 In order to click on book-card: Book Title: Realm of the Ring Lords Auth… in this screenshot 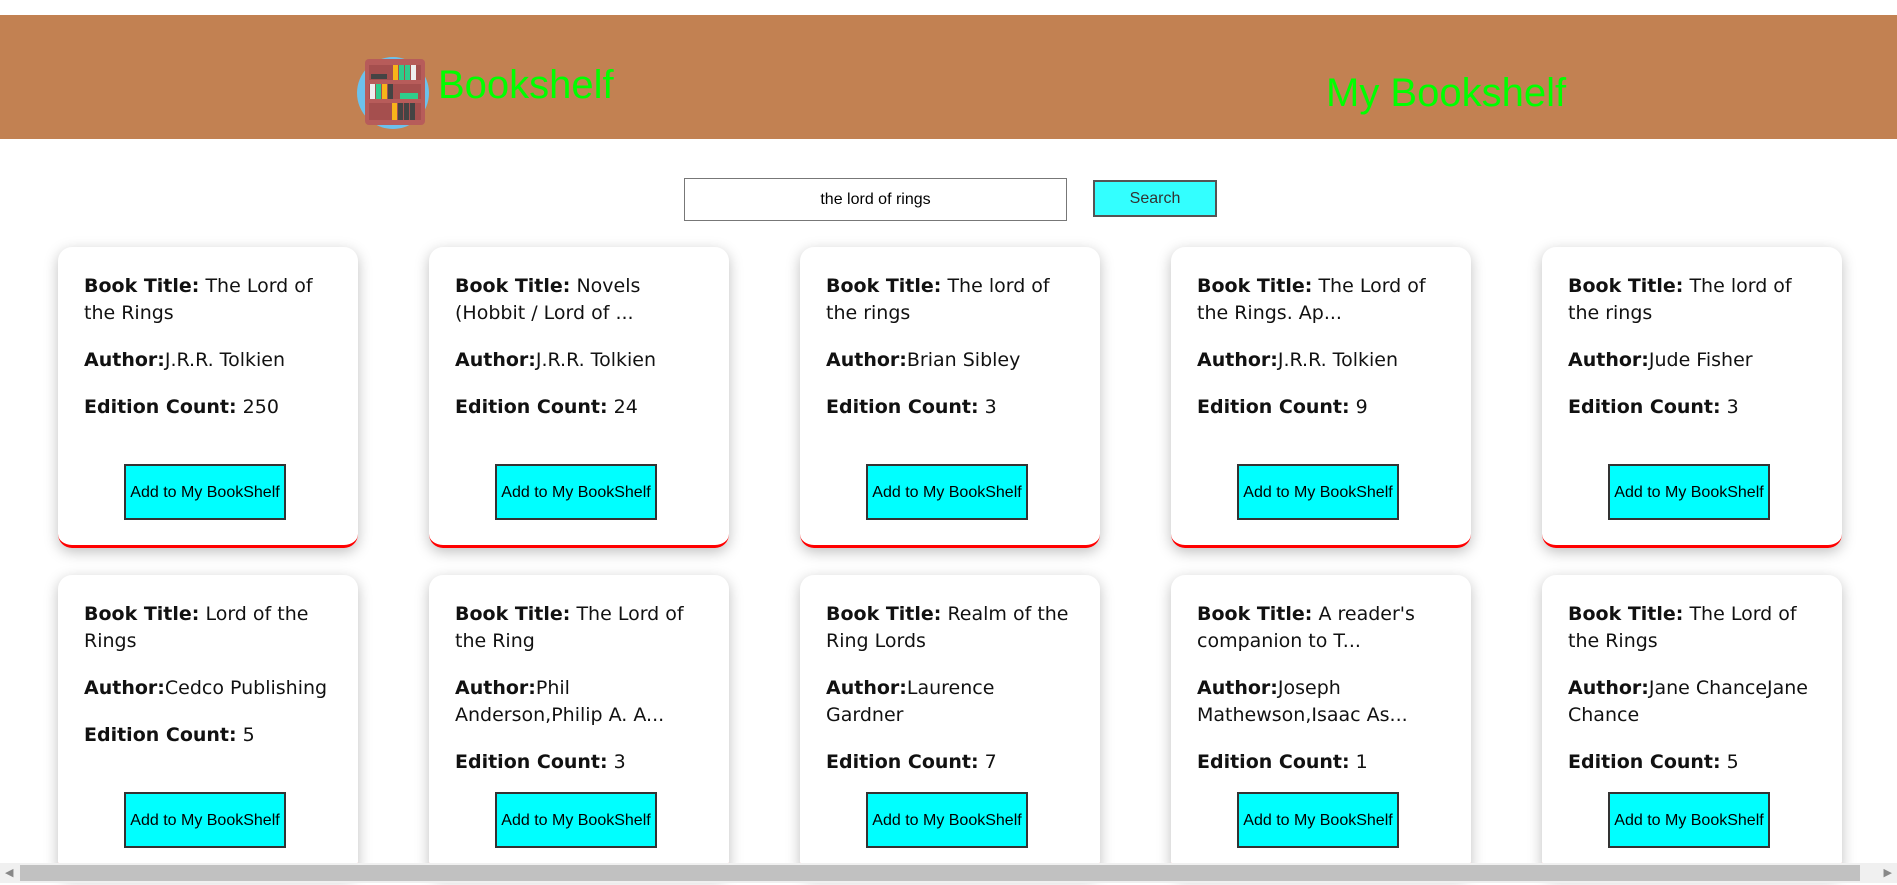, I will do `click(950, 725)`.